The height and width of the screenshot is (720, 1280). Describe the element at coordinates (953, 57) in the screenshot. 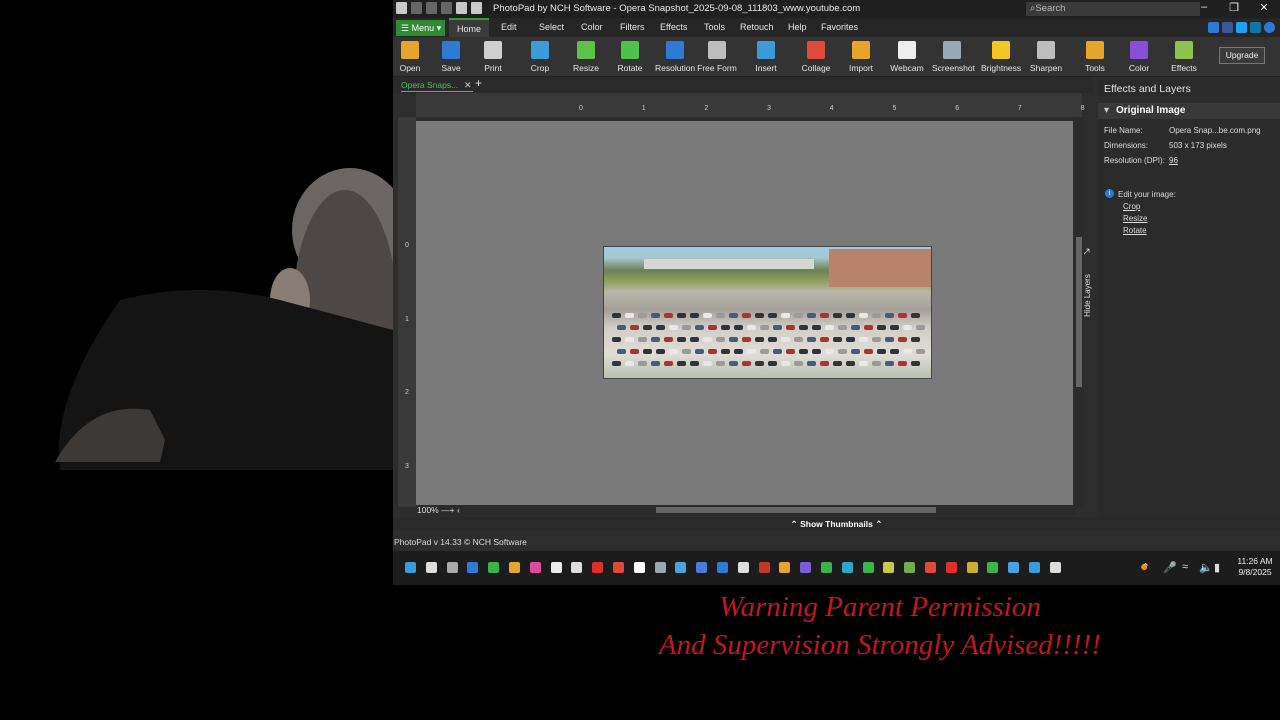

I see `screenshot-button: Screenshot` at that location.